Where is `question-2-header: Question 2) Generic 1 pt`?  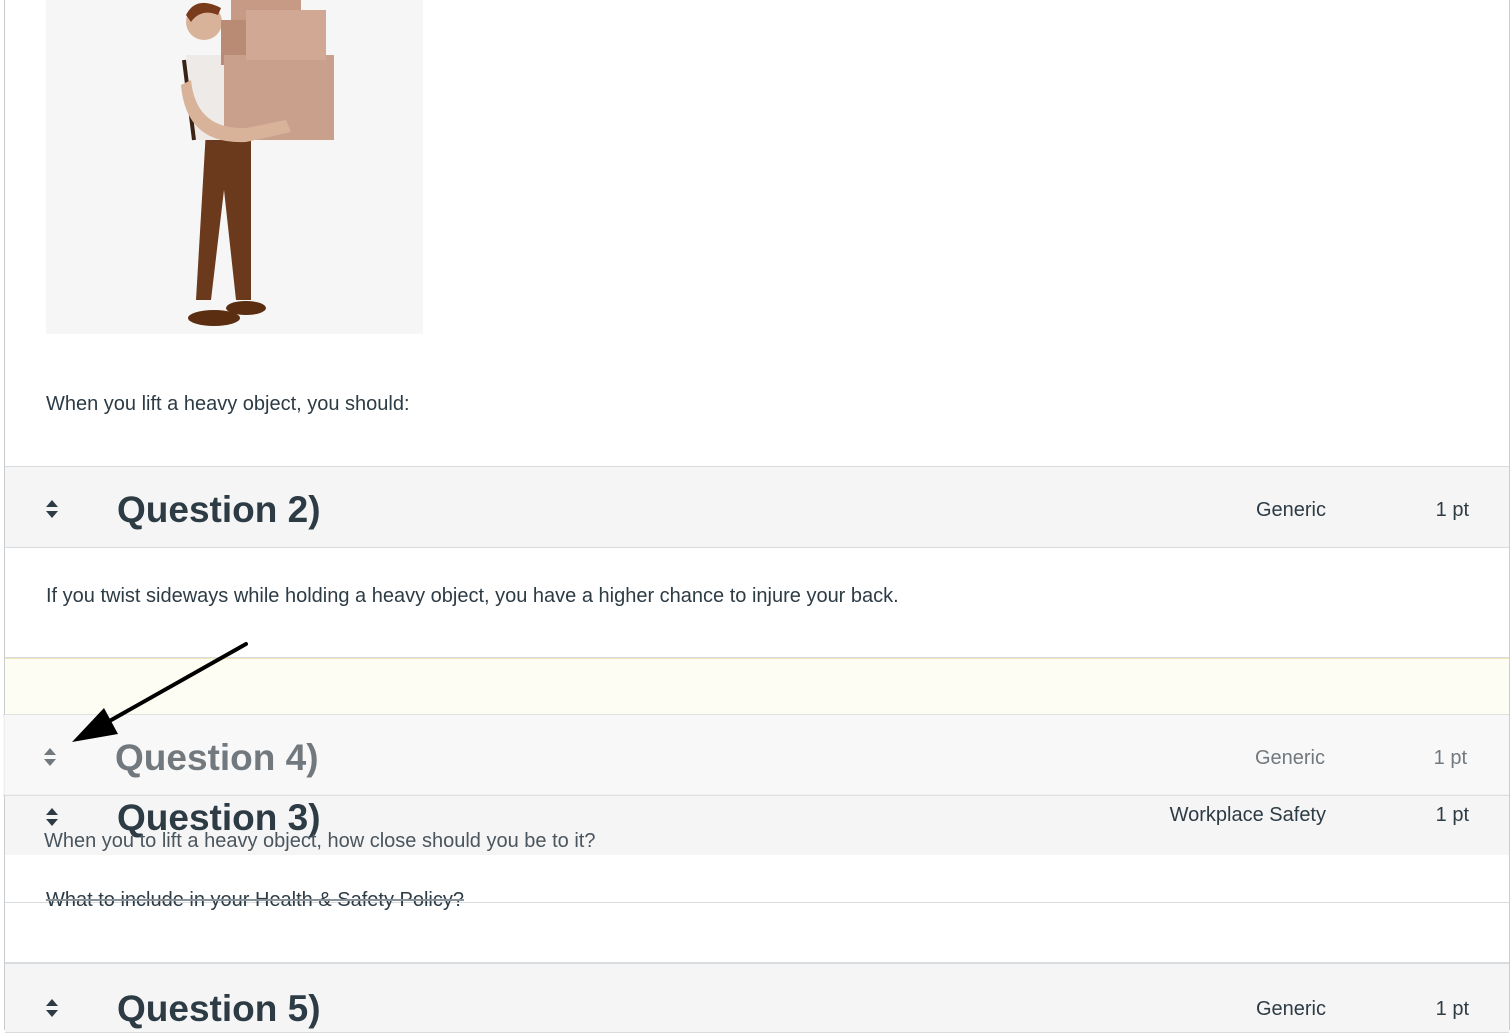
question-2-header: Question 2) Generic 1 pt is located at coordinates (757, 507).